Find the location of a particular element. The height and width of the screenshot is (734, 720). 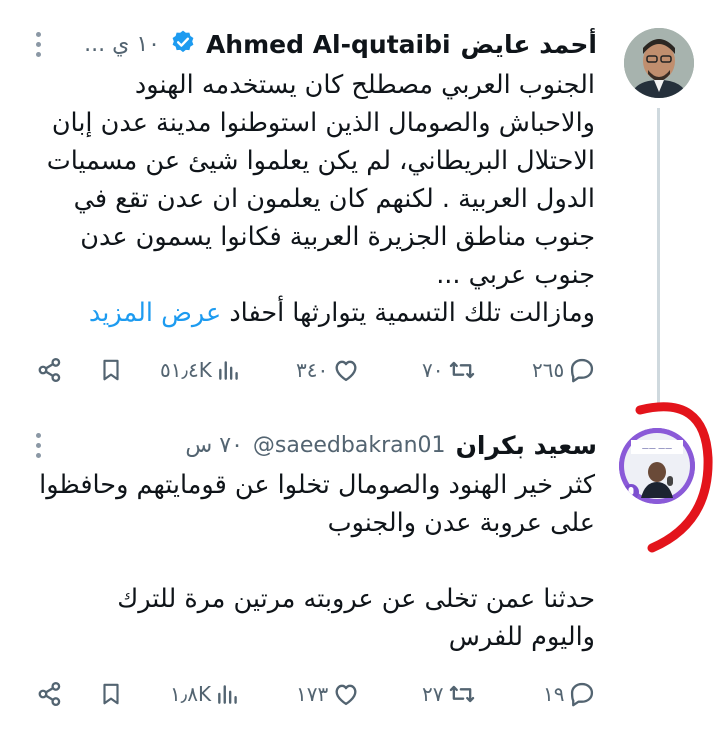

like-count: ١٧٣ is located at coordinates (312, 694).